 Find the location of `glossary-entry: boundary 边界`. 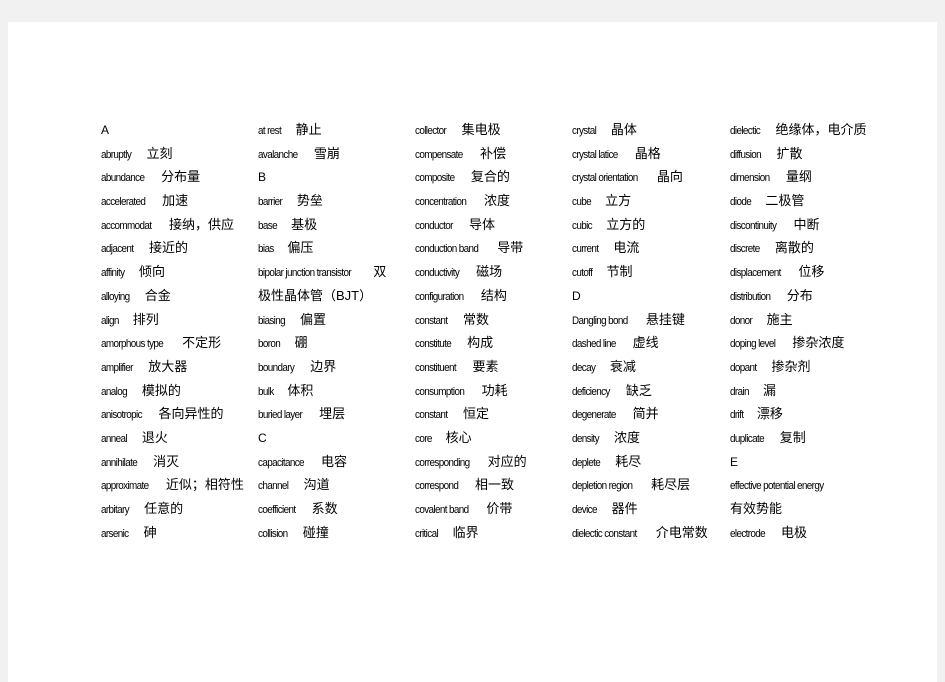

glossary-entry: boundary 边界 is located at coordinates (333, 369).